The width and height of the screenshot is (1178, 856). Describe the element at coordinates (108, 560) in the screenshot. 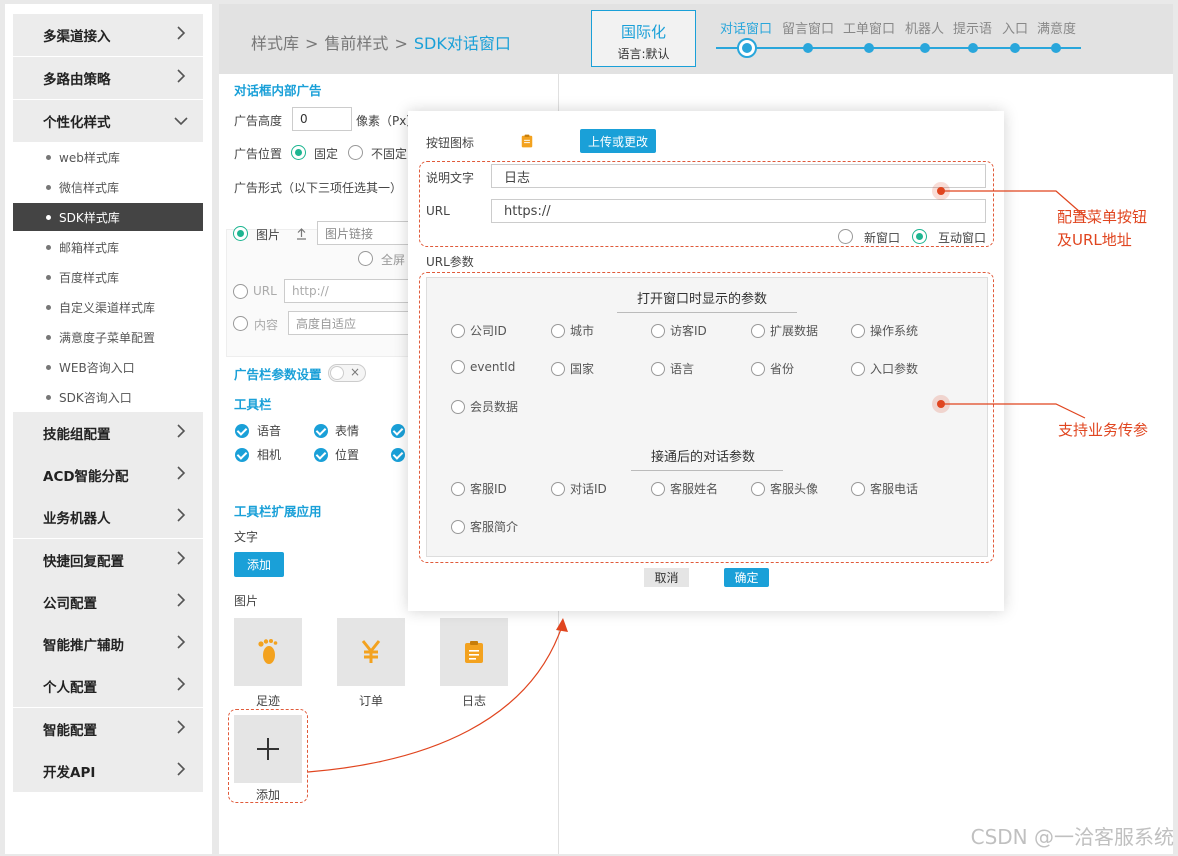

I see `nav-quick-reply: 快捷回复配置` at that location.